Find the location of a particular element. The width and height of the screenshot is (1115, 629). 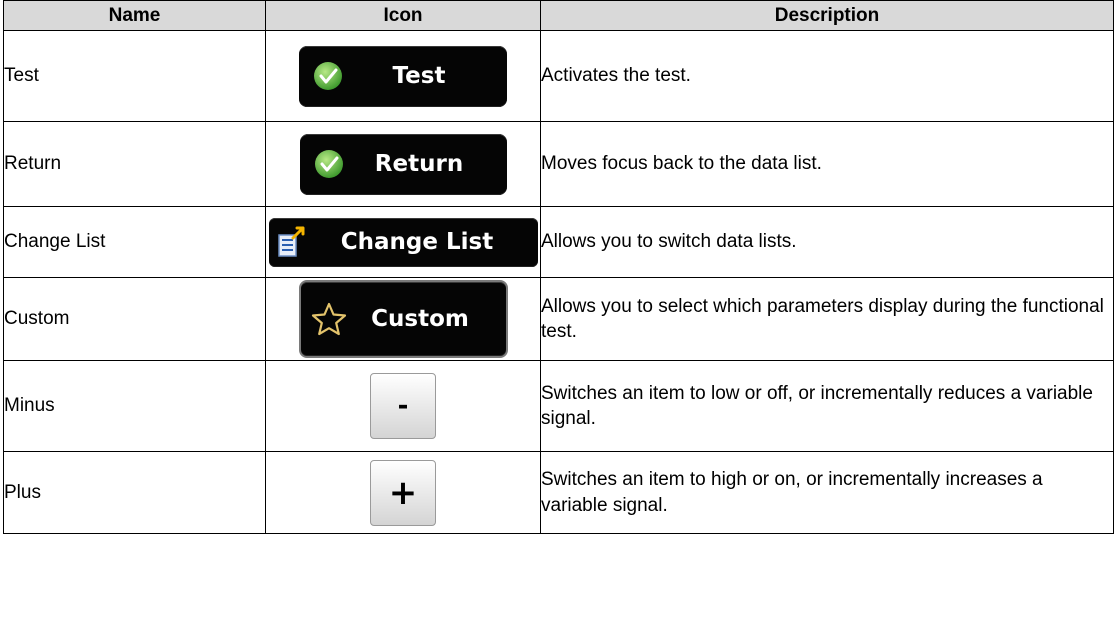

row-description: Moves focus back to the data list. is located at coordinates (827, 164).